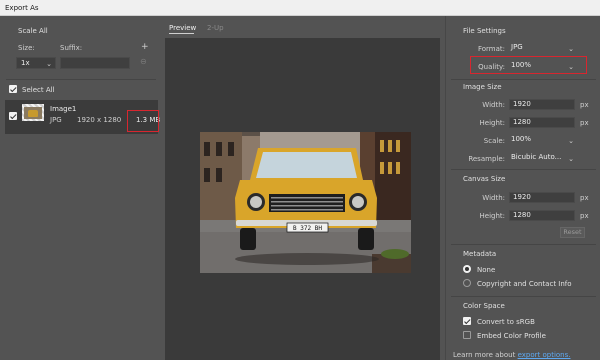  Describe the element at coordinates (366, 239) in the screenshot. I see `car-wheel-right` at that location.